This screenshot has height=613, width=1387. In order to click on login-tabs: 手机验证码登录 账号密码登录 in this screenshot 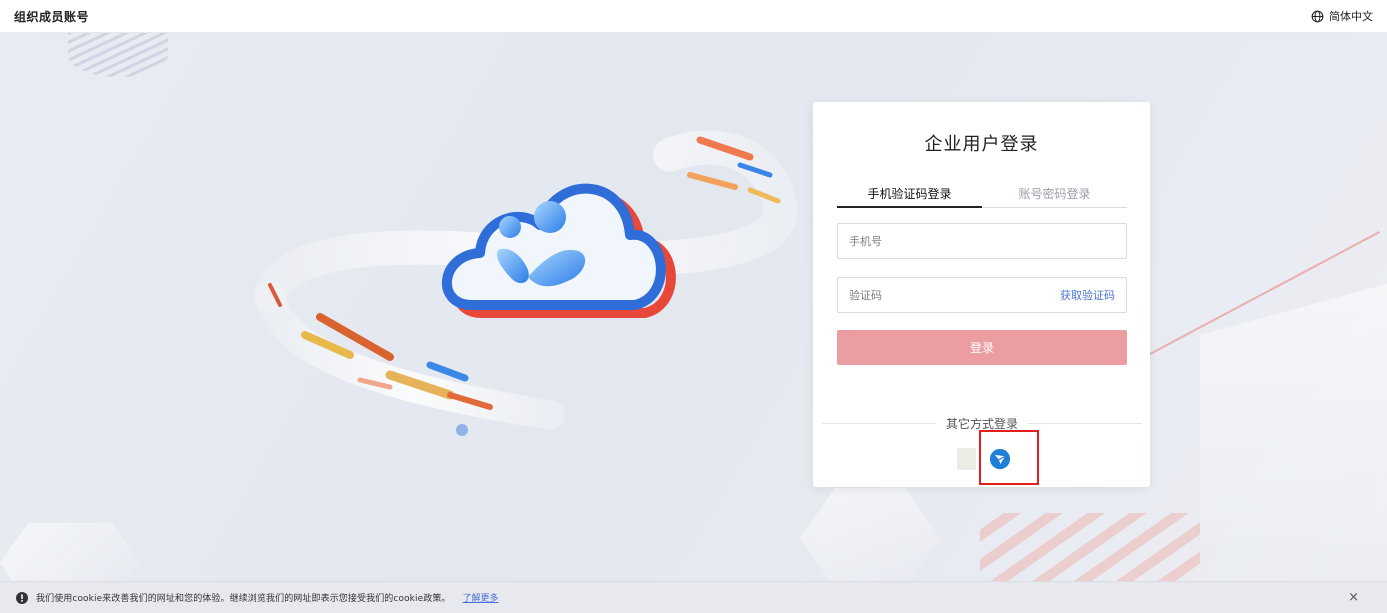, I will do `click(982, 194)`.